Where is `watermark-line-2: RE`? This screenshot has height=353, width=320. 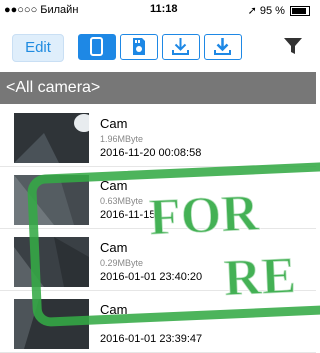 watermark-line-2: RE is located at coordinates (260, 277).